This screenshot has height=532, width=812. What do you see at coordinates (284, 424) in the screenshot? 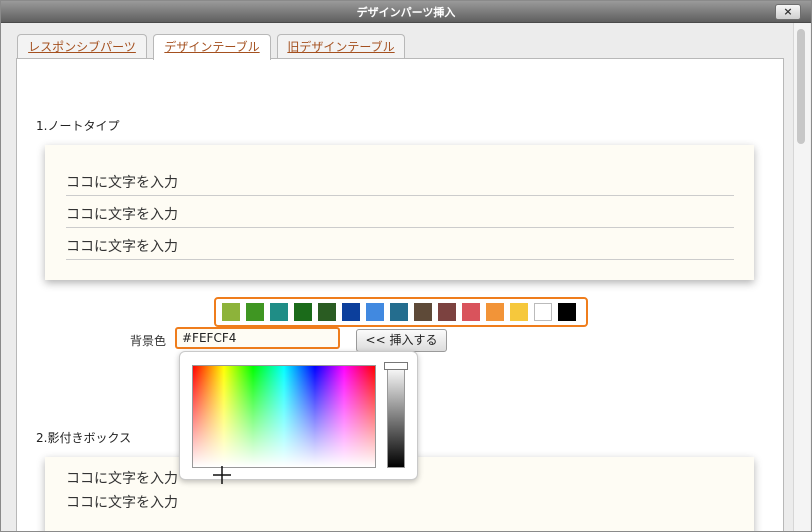
I see `saturation-value-area` at bounding box center [284, 424].